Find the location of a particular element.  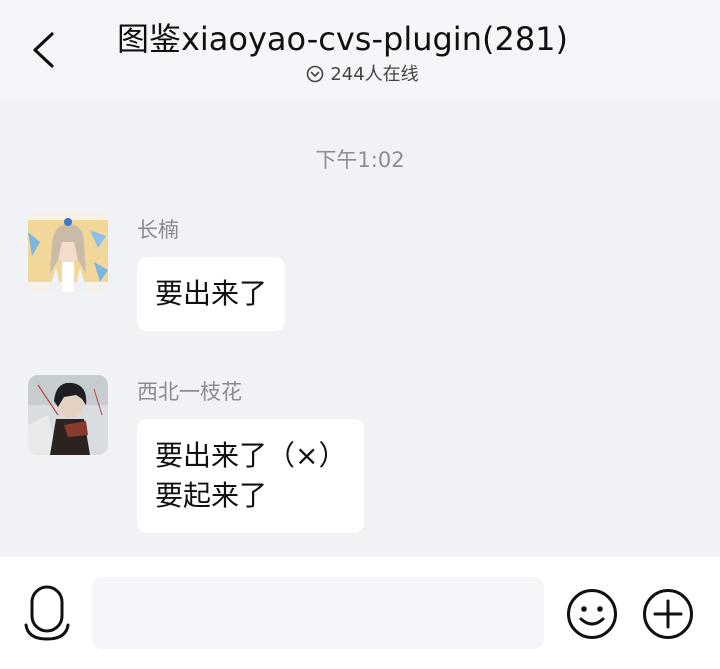

voice-button is located at coordinates (47, 613).